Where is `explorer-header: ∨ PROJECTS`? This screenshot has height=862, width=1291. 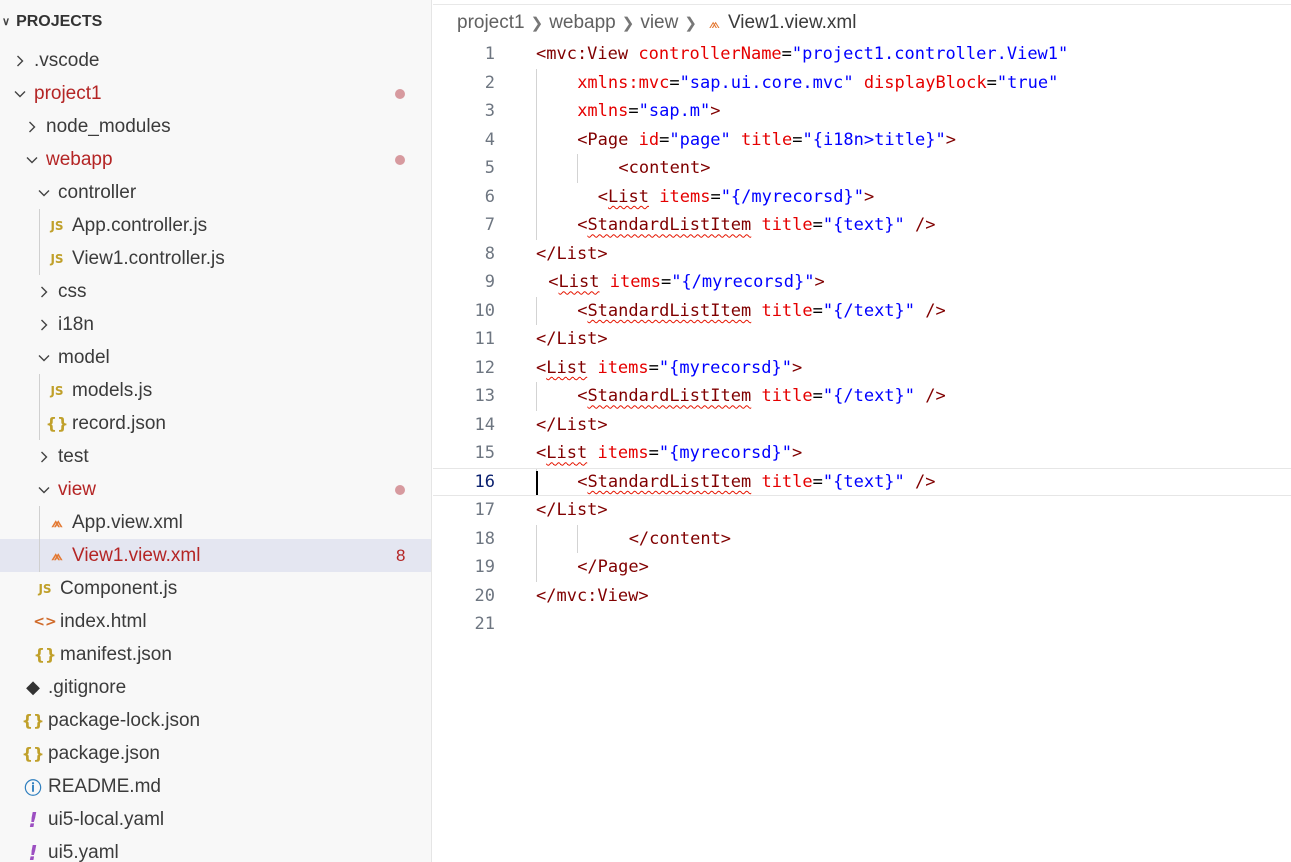
explorer-header: ∨ PROJECTS is located at coordinates (215, 22).